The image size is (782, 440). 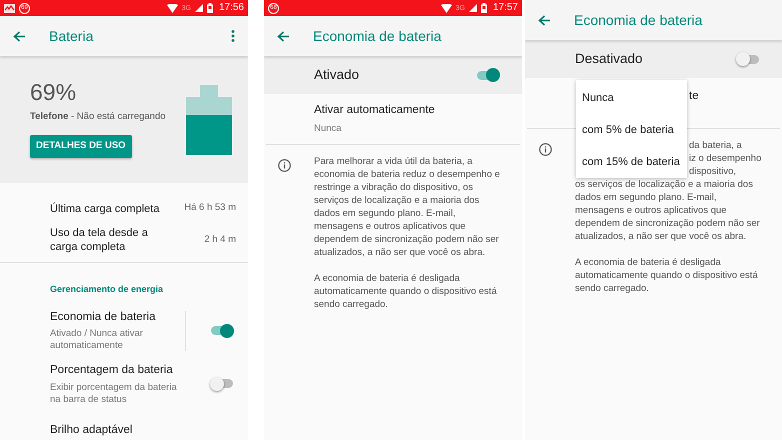 I want to click on setting-title: Economia de bateria, so click(x=103, y=317).